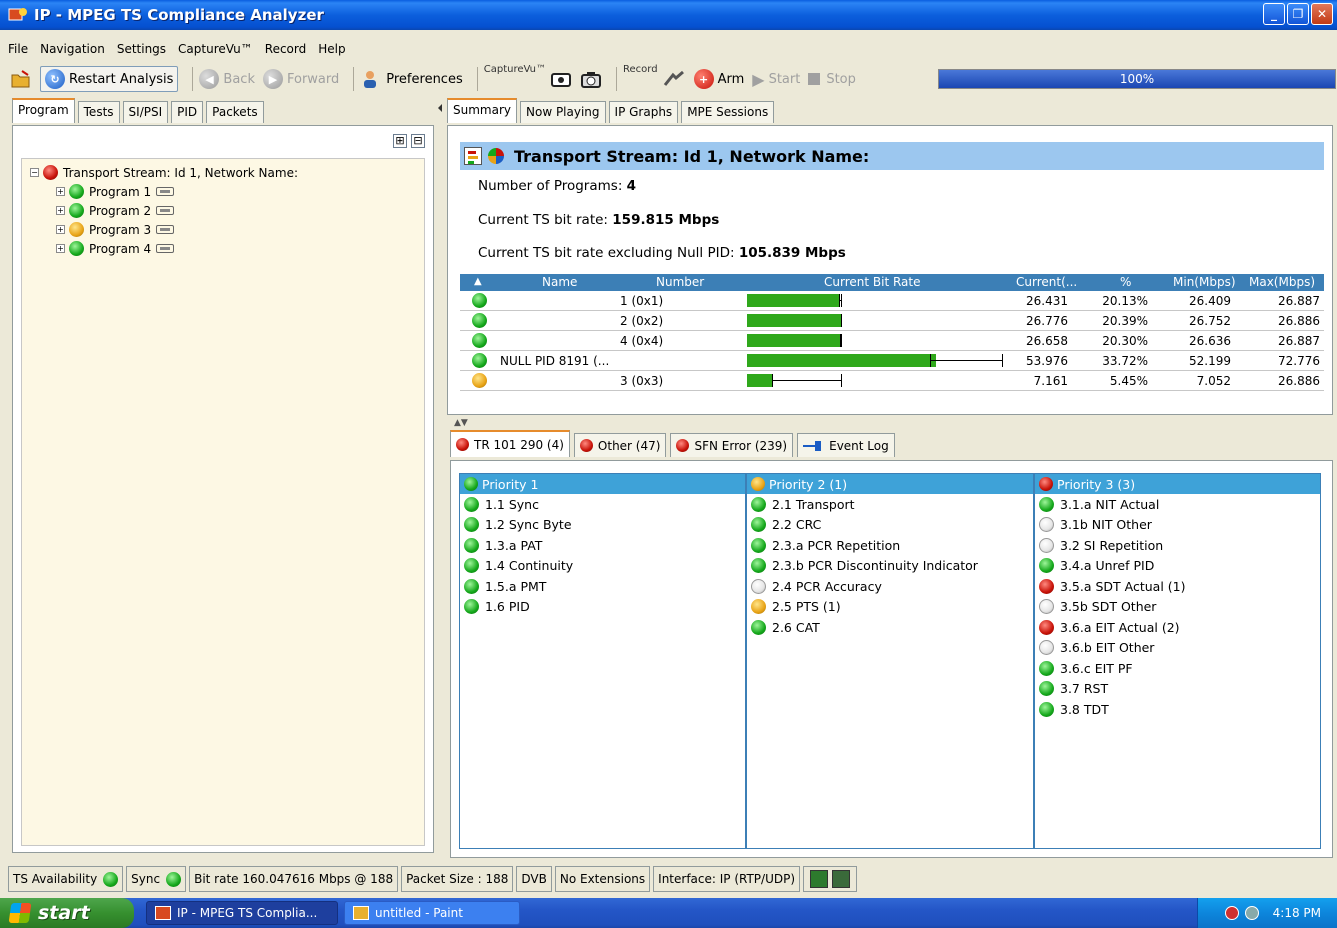 The image size is (1337, 928). I want to click on taskbar-item-paint: untitled - Paint, so click(432, 913).